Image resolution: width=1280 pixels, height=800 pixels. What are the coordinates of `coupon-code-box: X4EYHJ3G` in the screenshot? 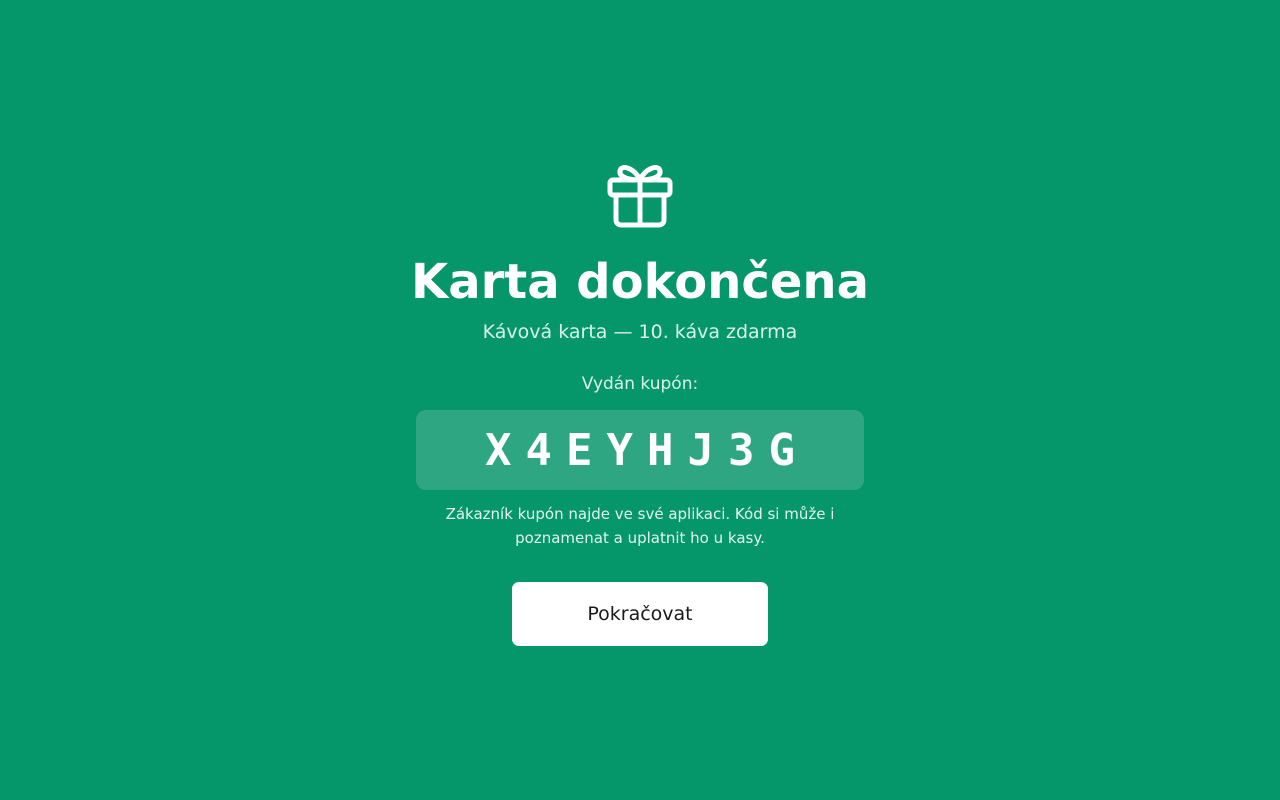 It's located at (640, 450).